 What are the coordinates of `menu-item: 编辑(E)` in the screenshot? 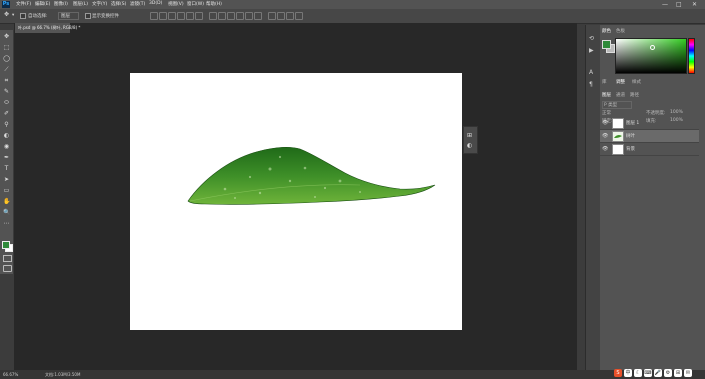 It's located at (42, 4).